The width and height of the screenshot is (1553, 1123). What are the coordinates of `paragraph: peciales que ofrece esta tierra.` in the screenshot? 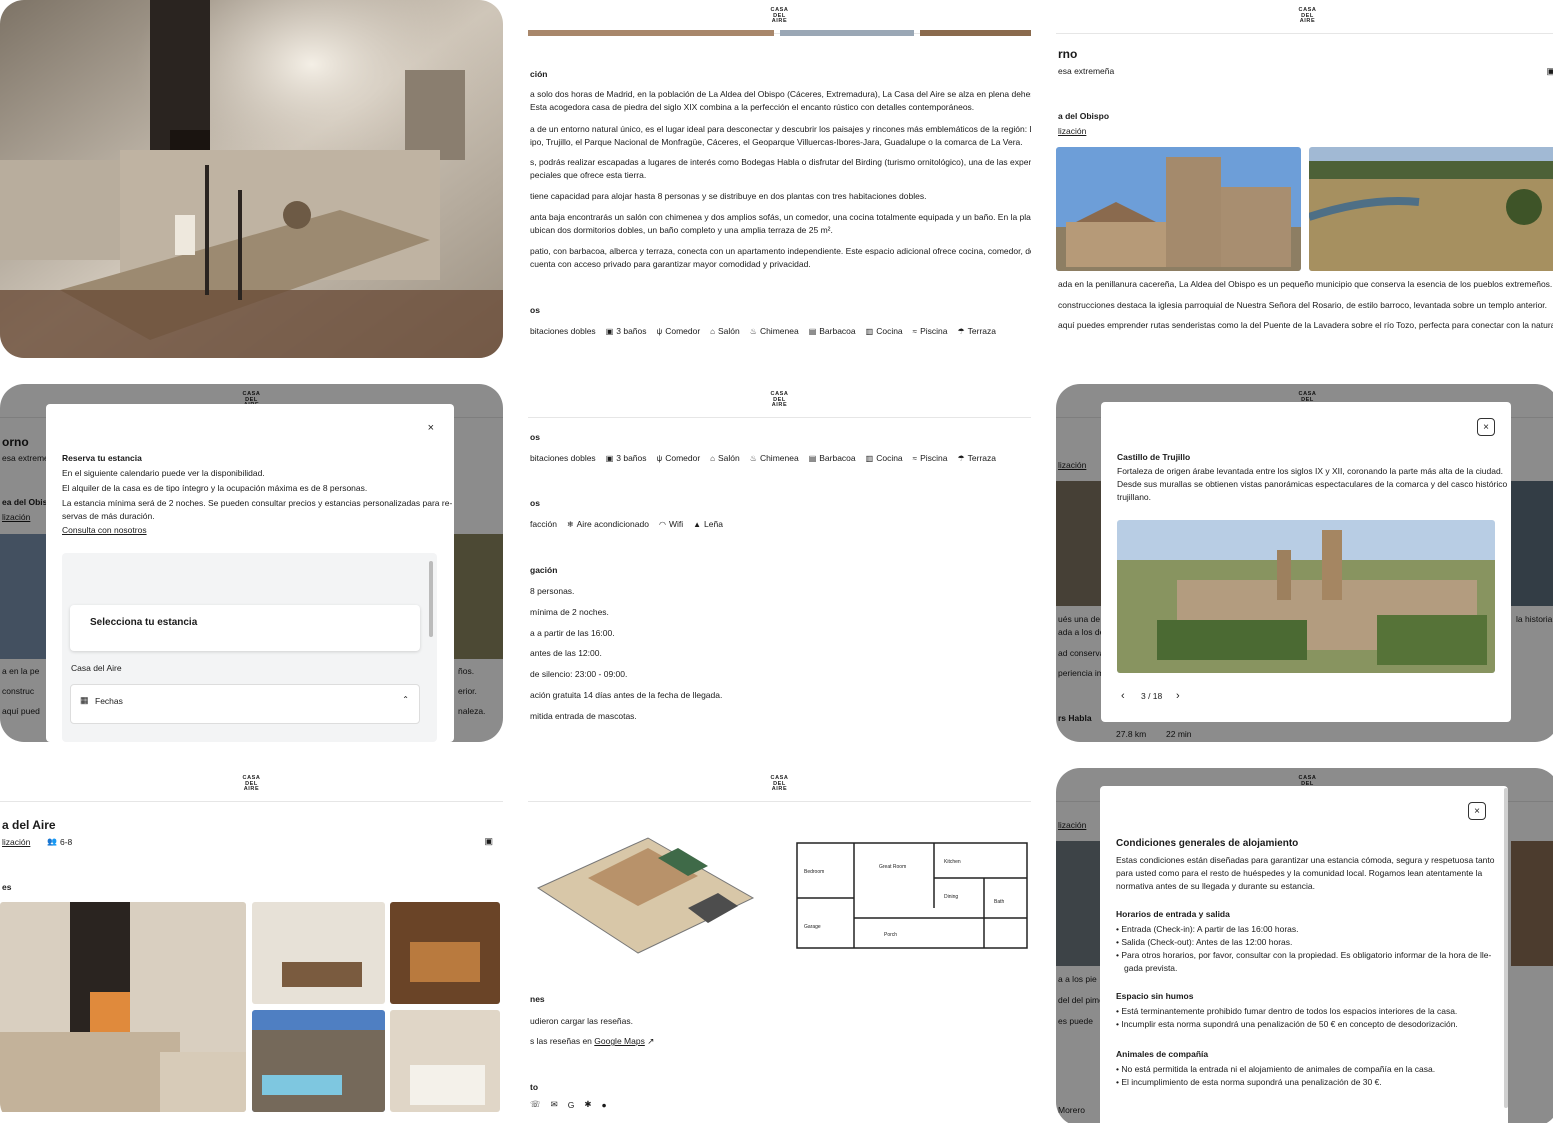 It's located at (588, 175).